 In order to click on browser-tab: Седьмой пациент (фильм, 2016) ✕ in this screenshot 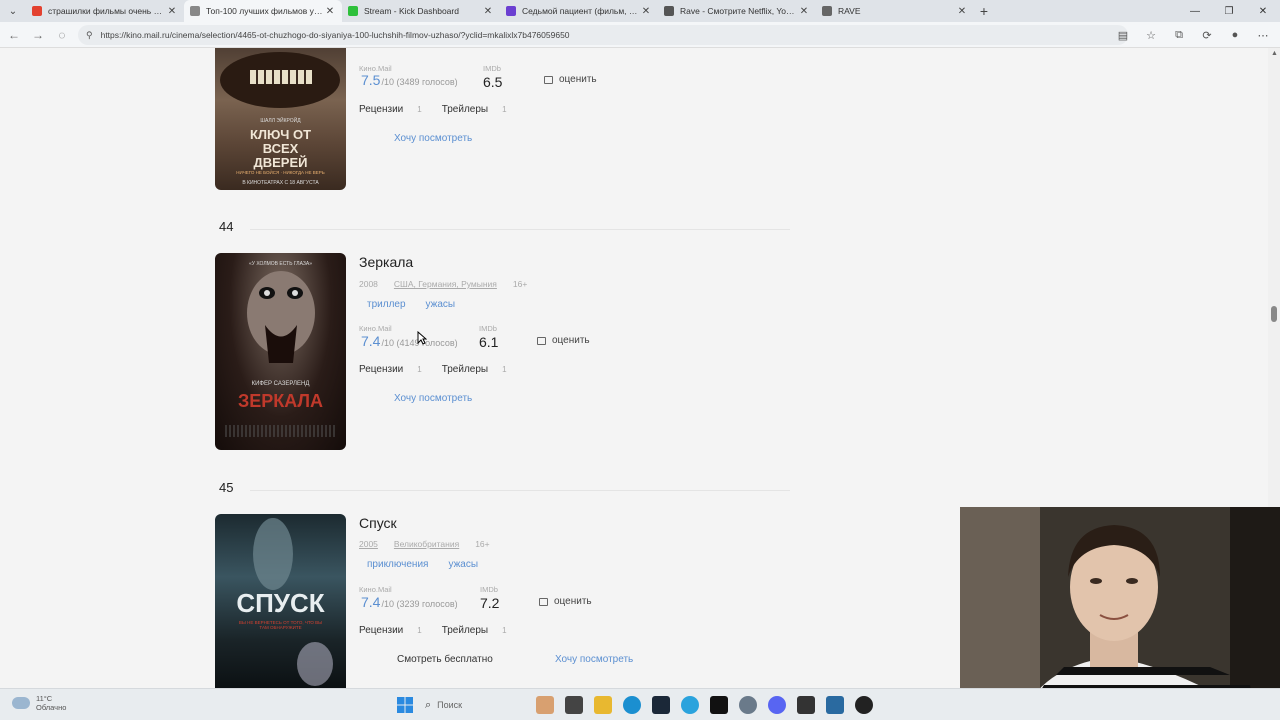, I will do `click(579, 11)`.